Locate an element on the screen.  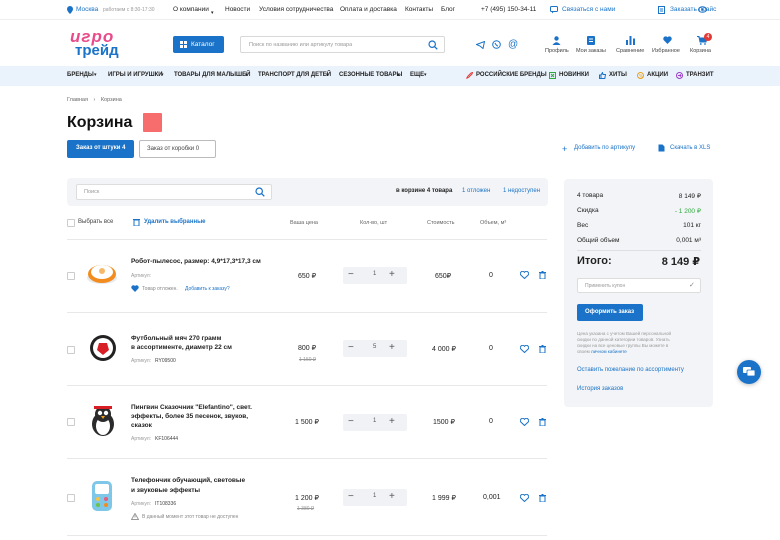
search-placeholder: Поиск по названию или артикулу товара is located at coordinates (301, 45).